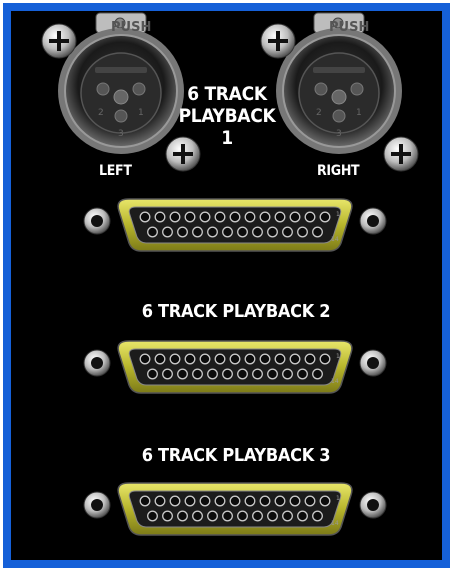  I want to click on xlr-right-connector, so click(339, 92).